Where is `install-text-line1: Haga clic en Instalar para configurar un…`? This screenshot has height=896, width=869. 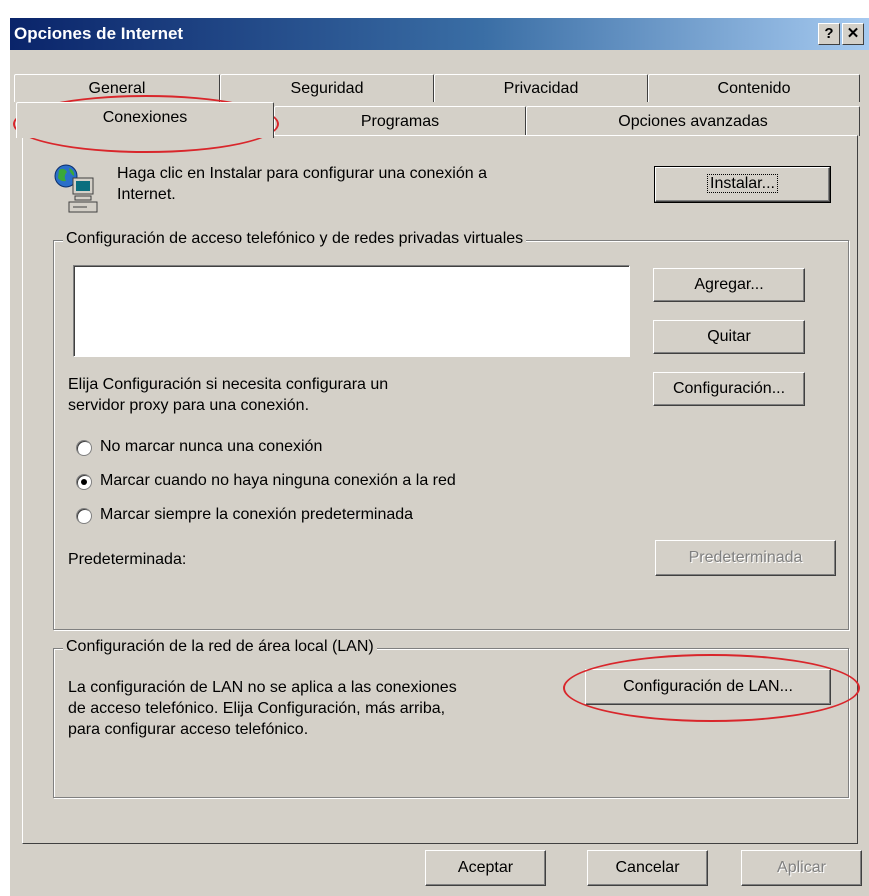 install-text-line1: Haga clic en Instalar para configurar un… is located at coordinates (302, 173).